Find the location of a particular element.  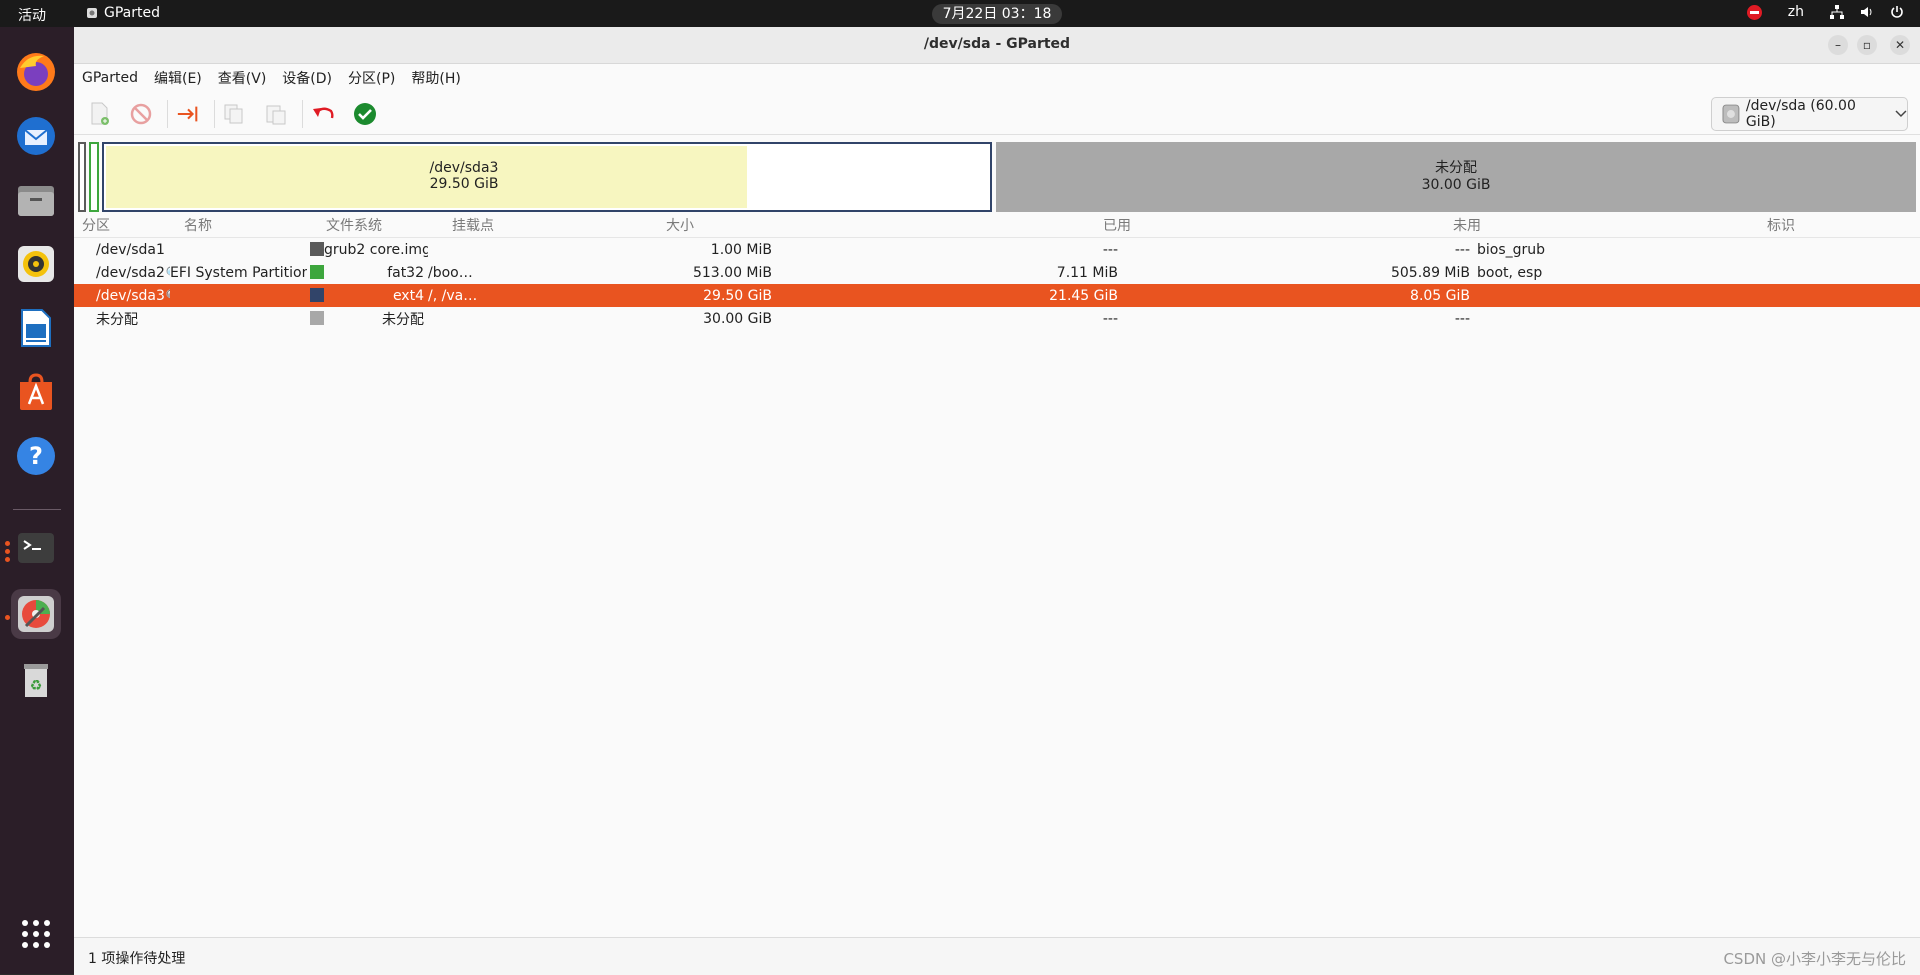

dock-thunderbird is located at coordinates (36, 136).